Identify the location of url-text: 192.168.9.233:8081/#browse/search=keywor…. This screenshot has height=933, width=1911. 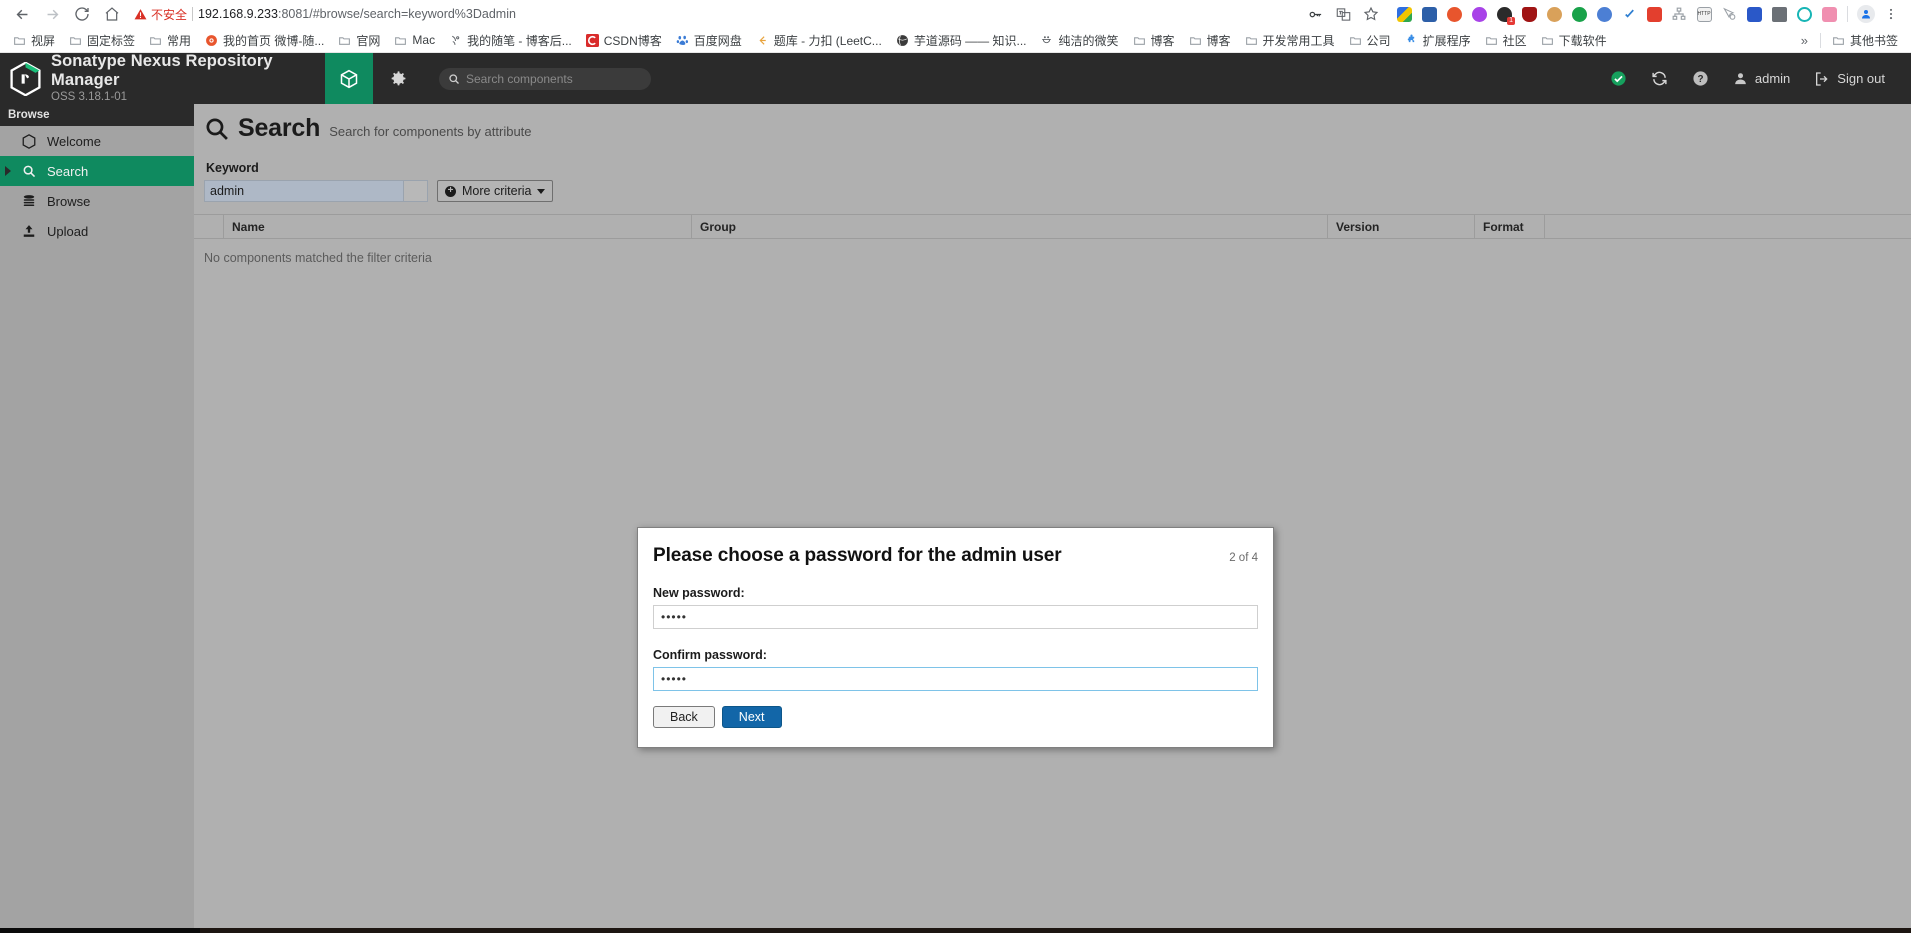
(357, 14).